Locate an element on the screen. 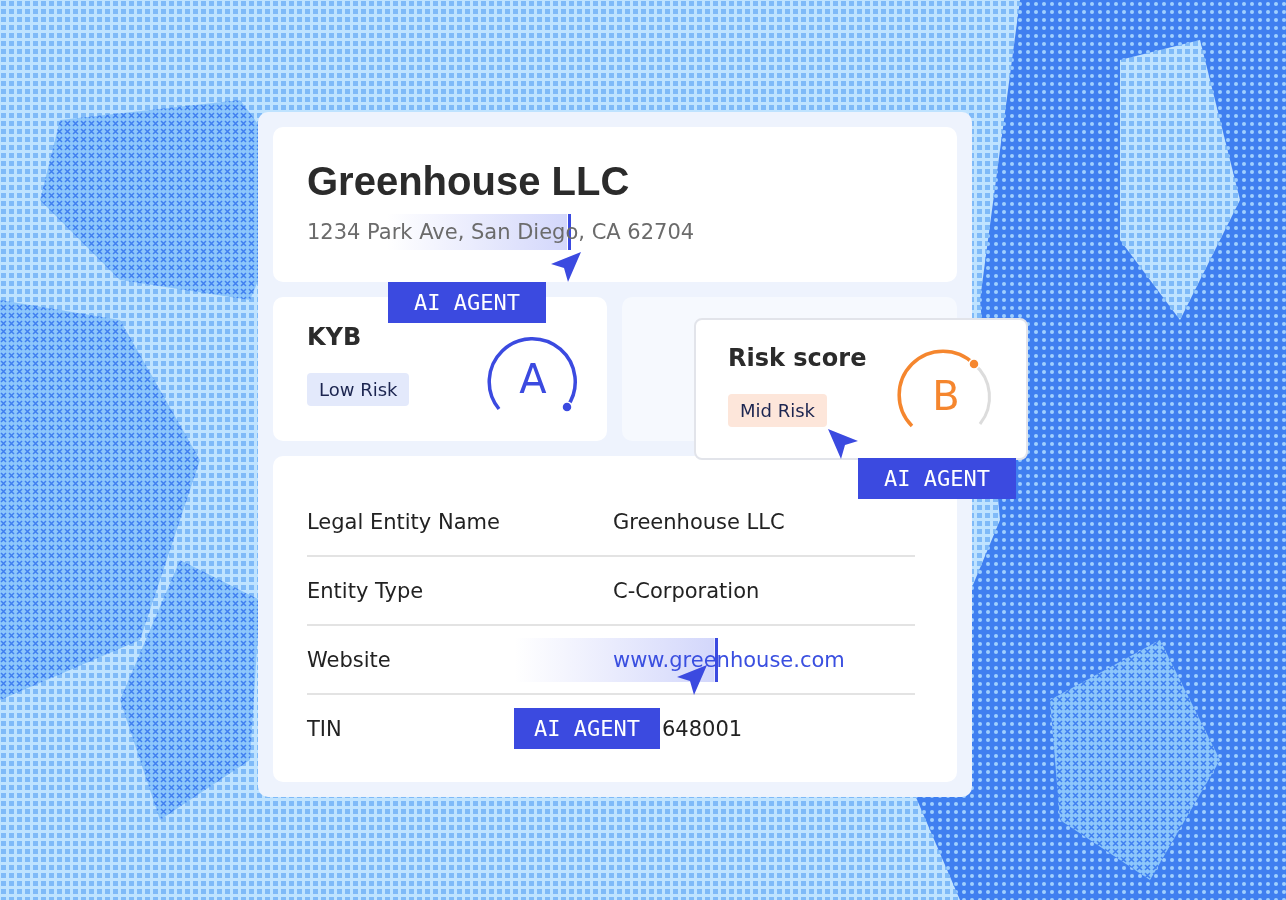  risk-badge: Mid Risk is located at coordinates (777, 410).